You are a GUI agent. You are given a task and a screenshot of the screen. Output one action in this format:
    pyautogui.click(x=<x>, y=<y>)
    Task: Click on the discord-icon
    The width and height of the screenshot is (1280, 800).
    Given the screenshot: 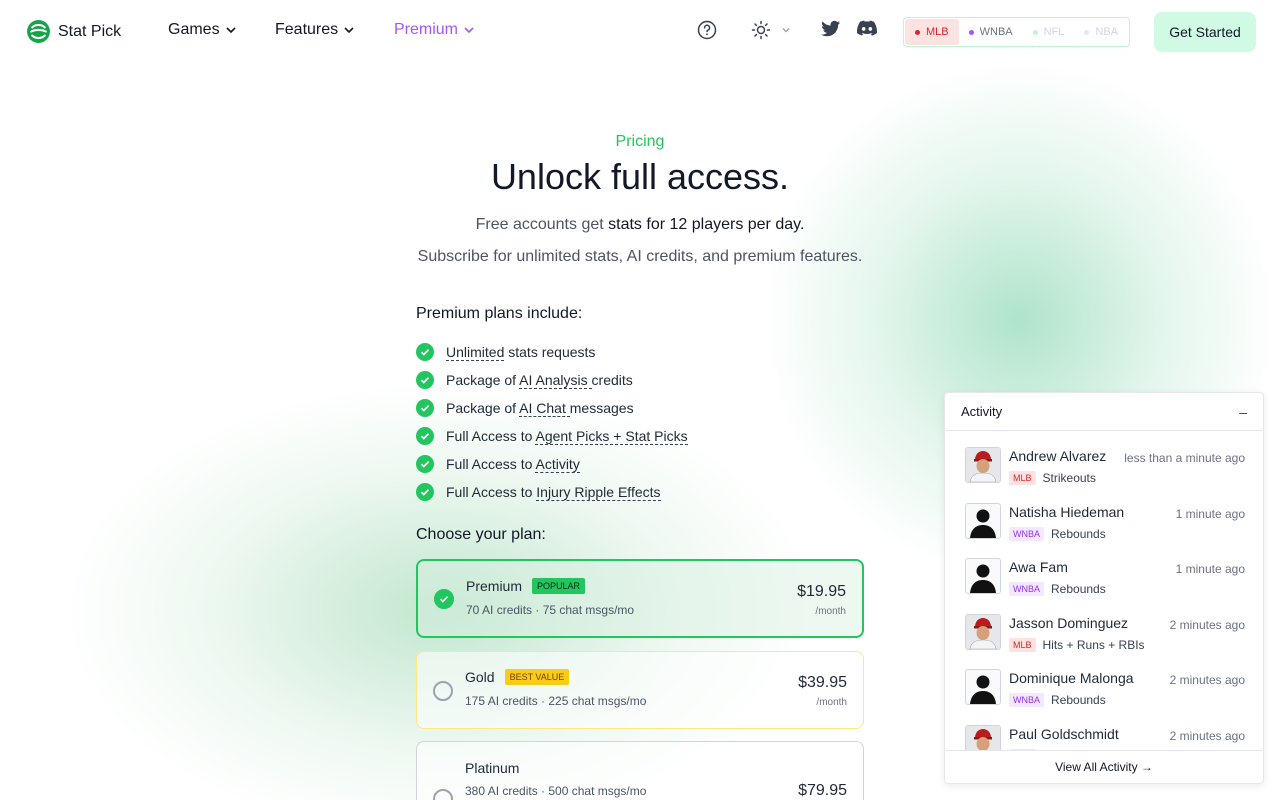 What is the action you would take?
    pyautogui.click(x=867, y=28)
    